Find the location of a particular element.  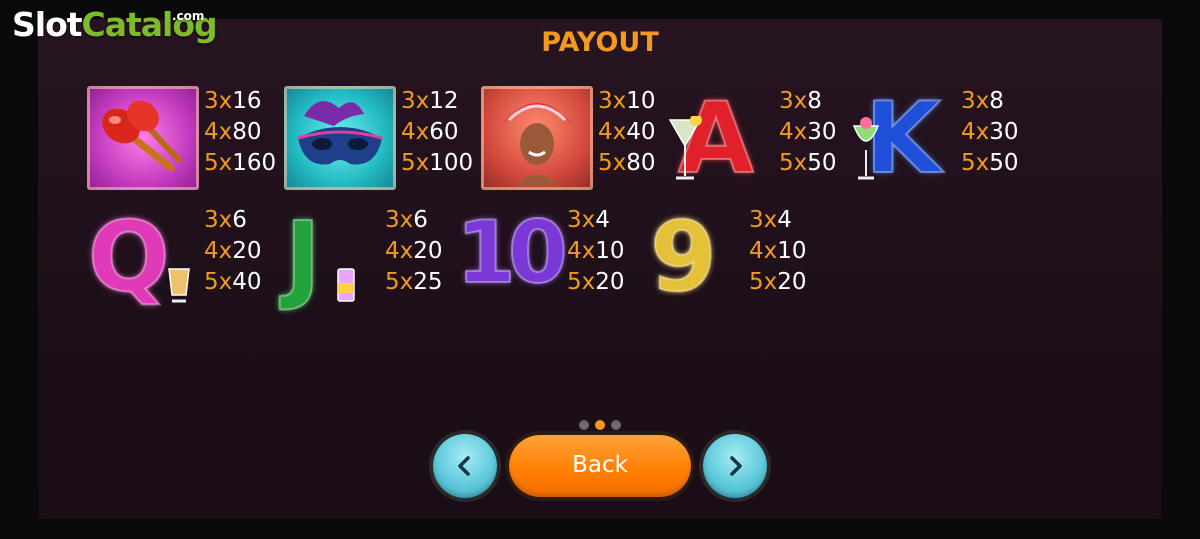

payout-line: 5x160 is located at coordinates (240, 163).